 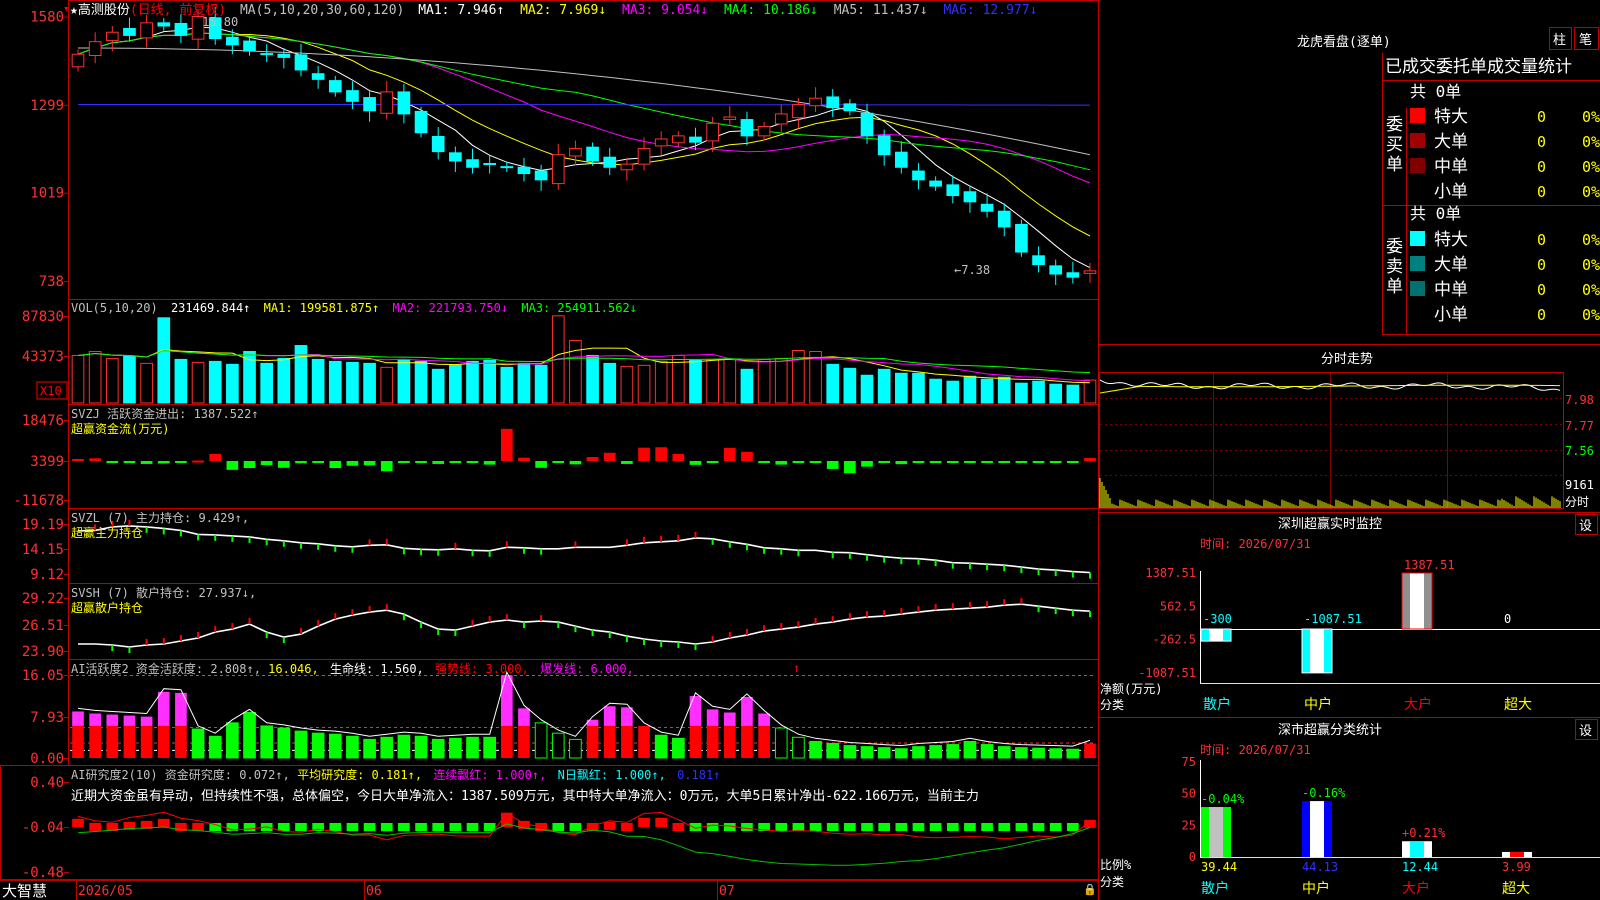 What do you see at coordinates (1585, 731) in the screenshot?
I see `classify-settings-button: 设` at bounding box center [1585, 731].